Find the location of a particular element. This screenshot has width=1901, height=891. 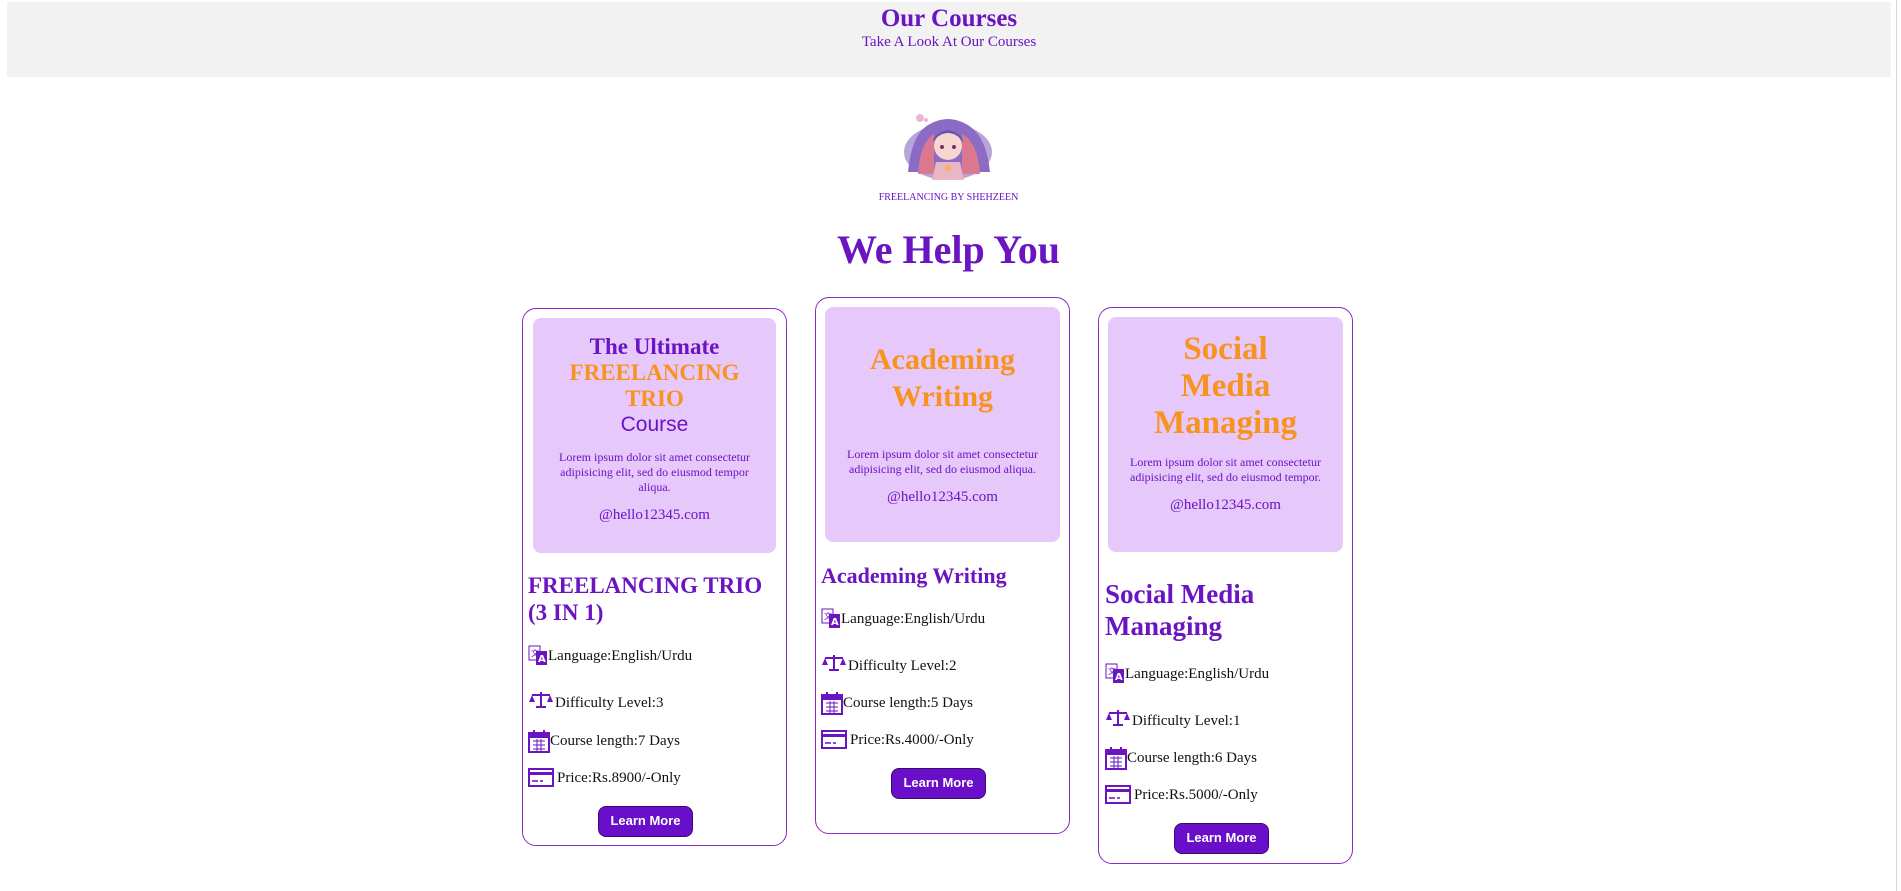

banner-line-2: FREELANCING TRIO is located at coordinates (654, 385).